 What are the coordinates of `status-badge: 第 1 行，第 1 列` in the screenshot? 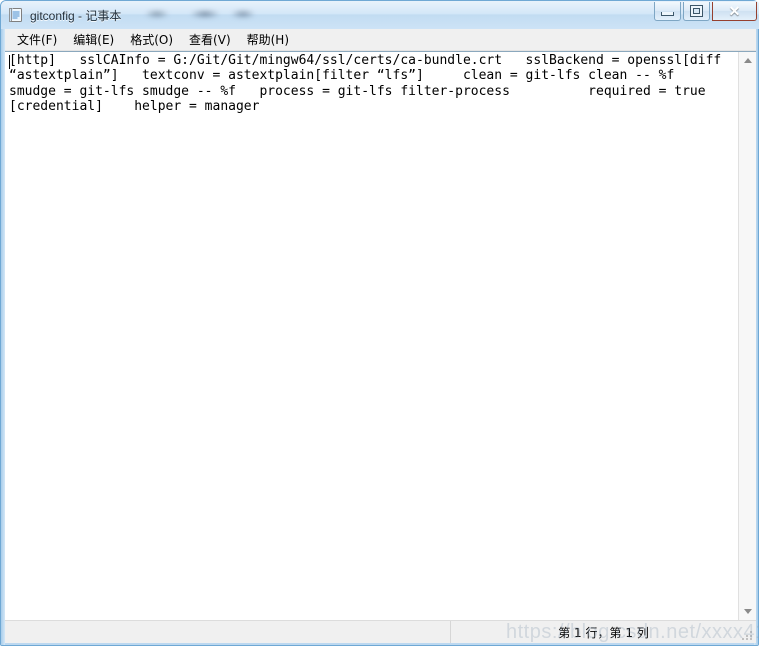 It's located at (603, 632).